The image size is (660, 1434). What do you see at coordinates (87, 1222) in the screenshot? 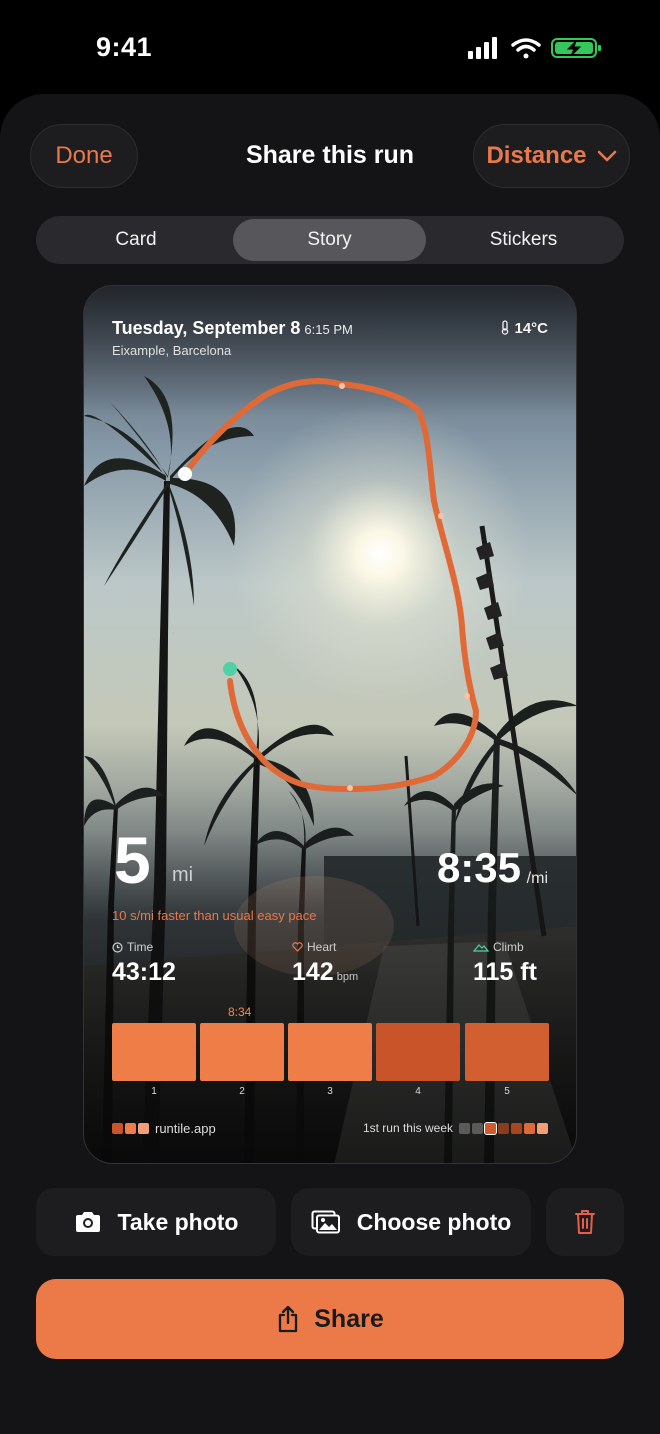
I see `camera-icon` at bounding box center [87, 1222].